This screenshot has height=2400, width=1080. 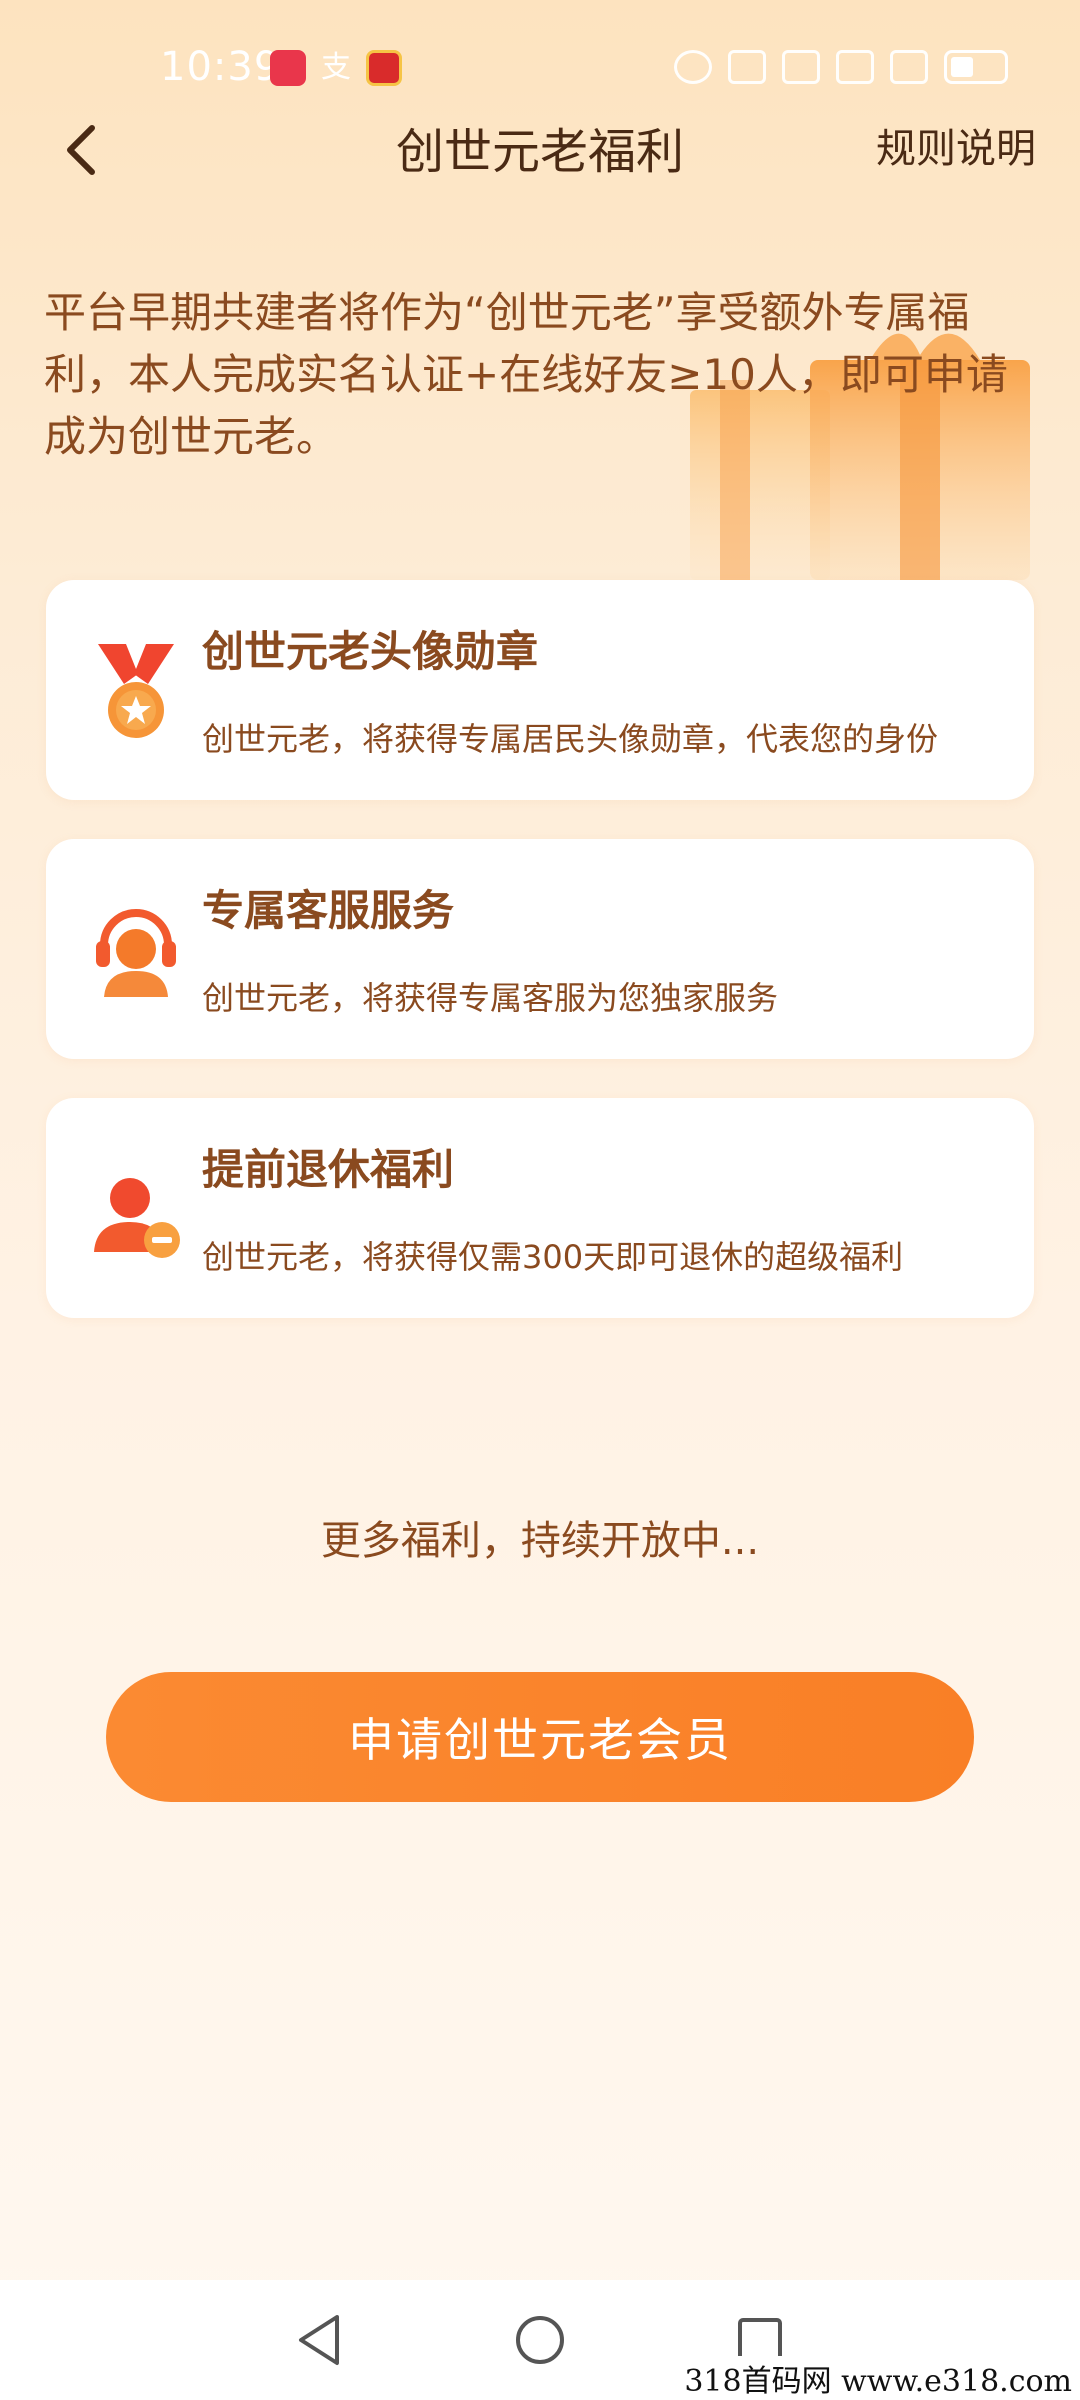 What do you see at coordinates (540, 150) in the screenshot?
I see `header: 创世元老福利 规则说明` at bounding box center [540, 150].